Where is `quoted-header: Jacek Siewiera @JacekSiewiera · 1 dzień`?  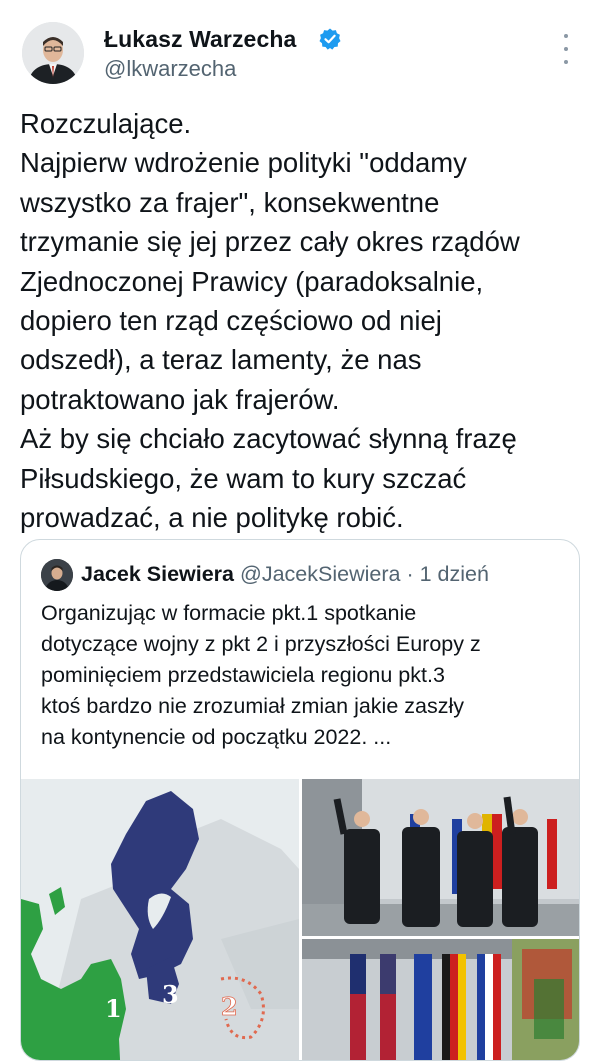 quoted-header: Jacek Siewiera @JacekSiewiera · 1 dzień is located at coordinates (285, 574).